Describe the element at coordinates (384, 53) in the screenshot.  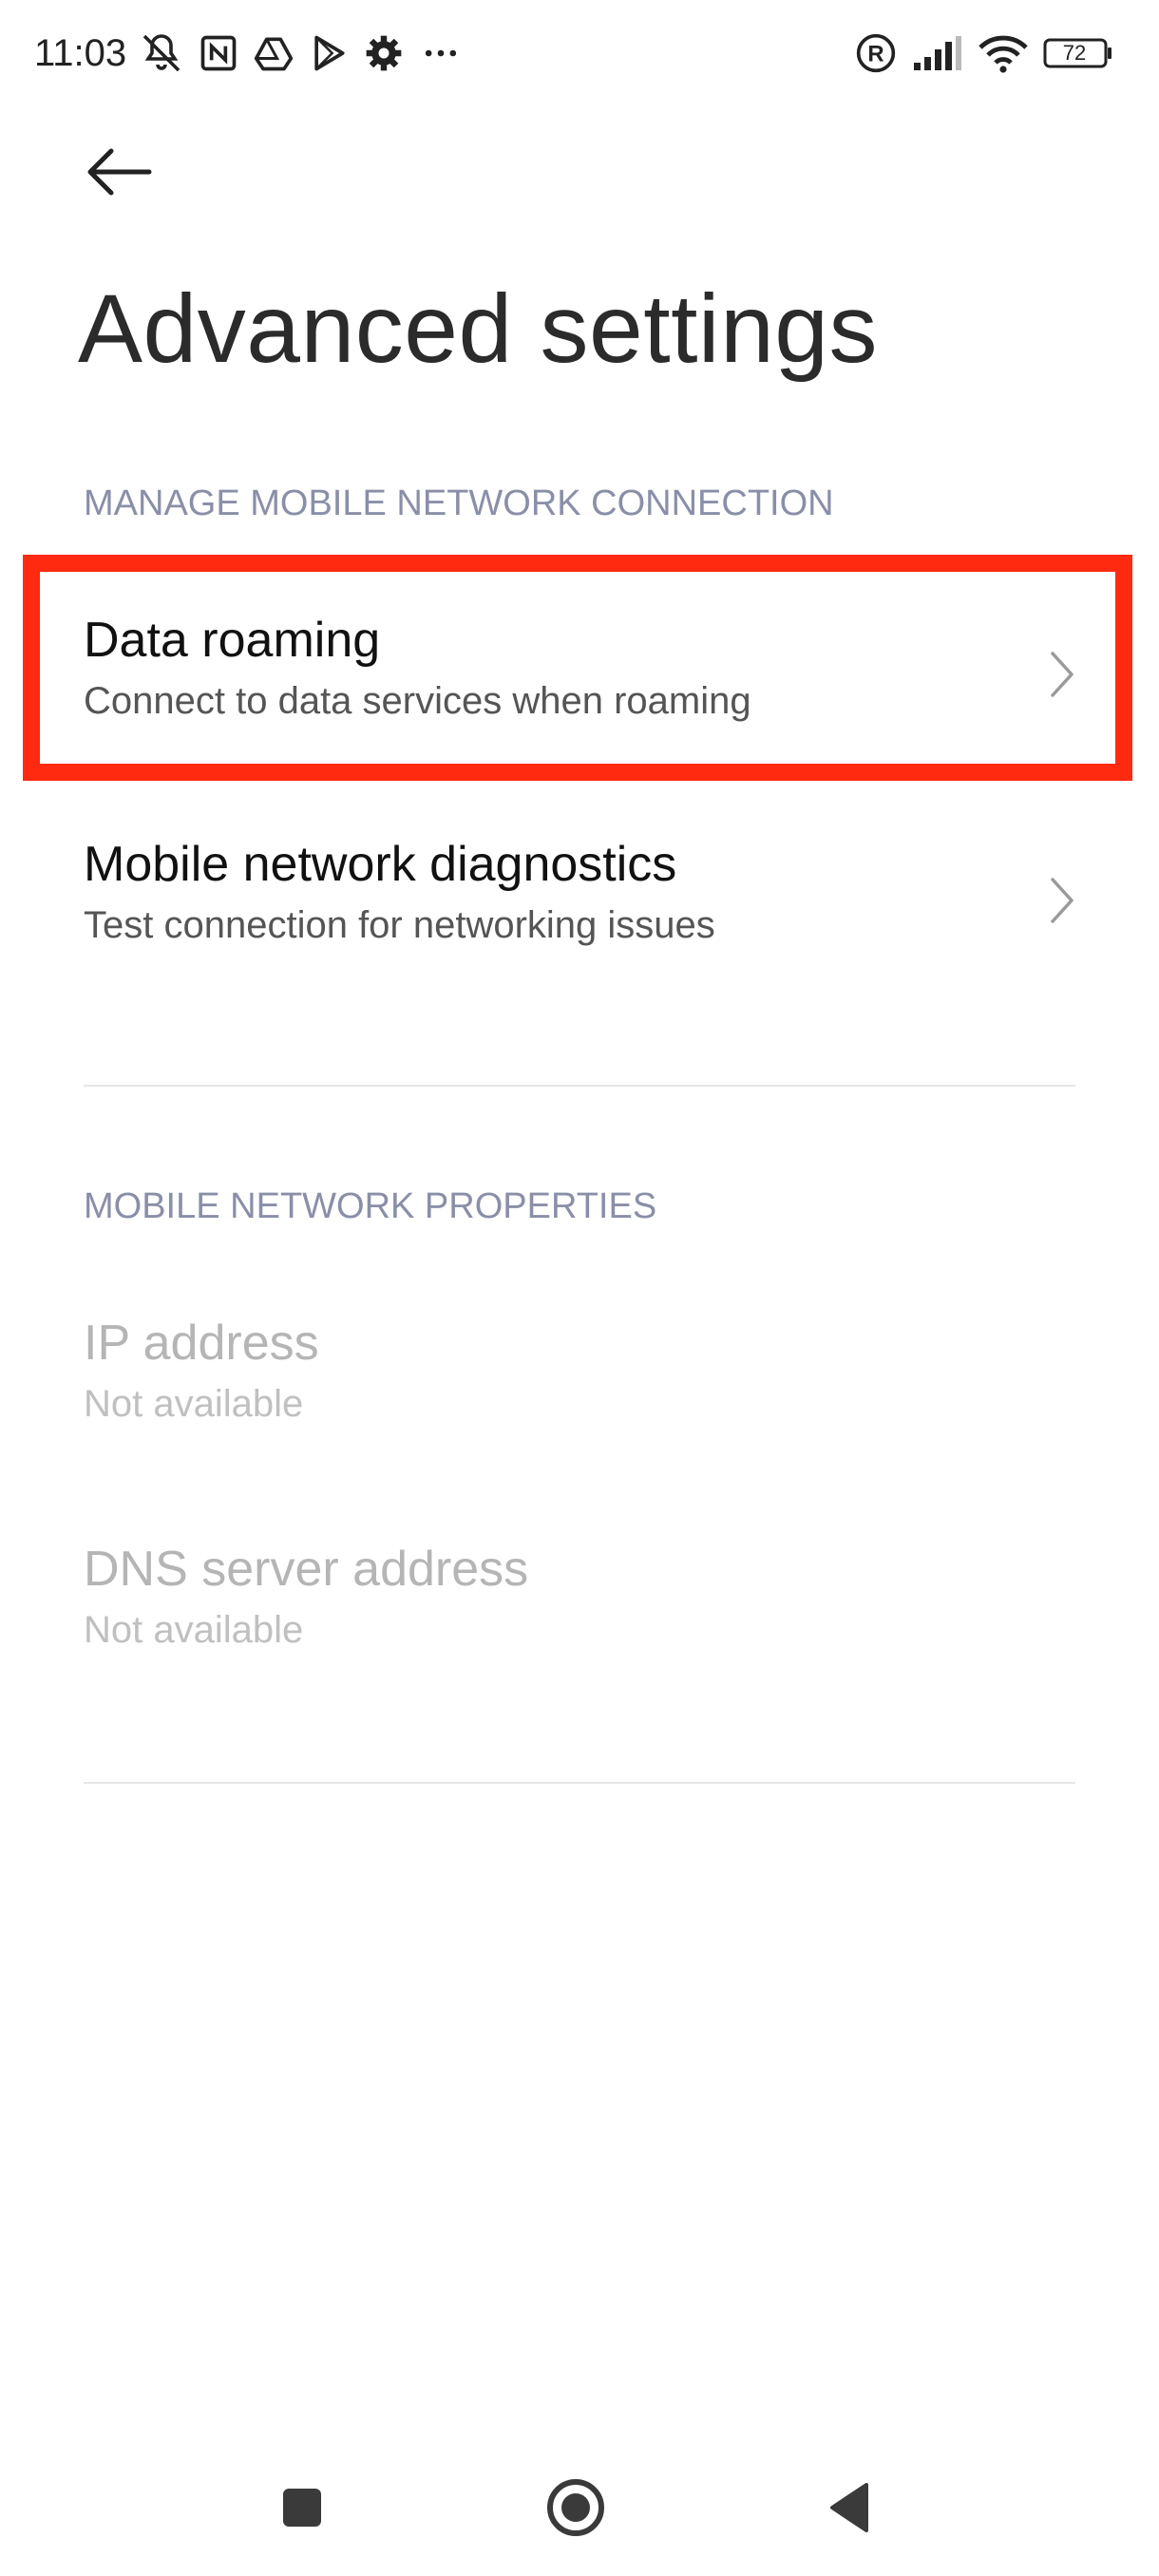
I see `settings-gear-icon` at that location.